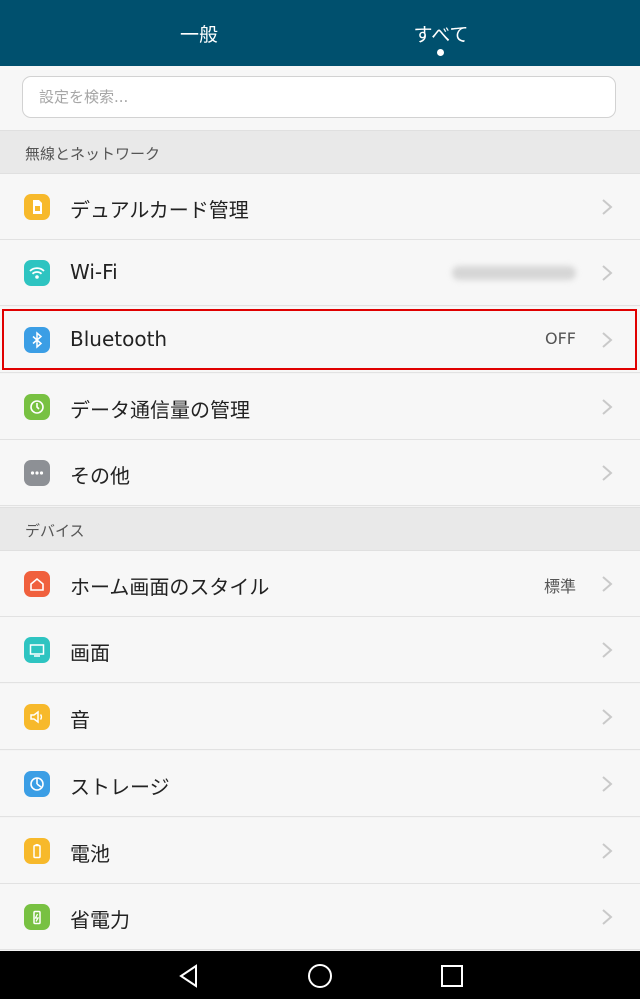  What do you see at coordinates (189, 976) in the screenshot?
I see `back-icon` at bounding box center [189, 976].